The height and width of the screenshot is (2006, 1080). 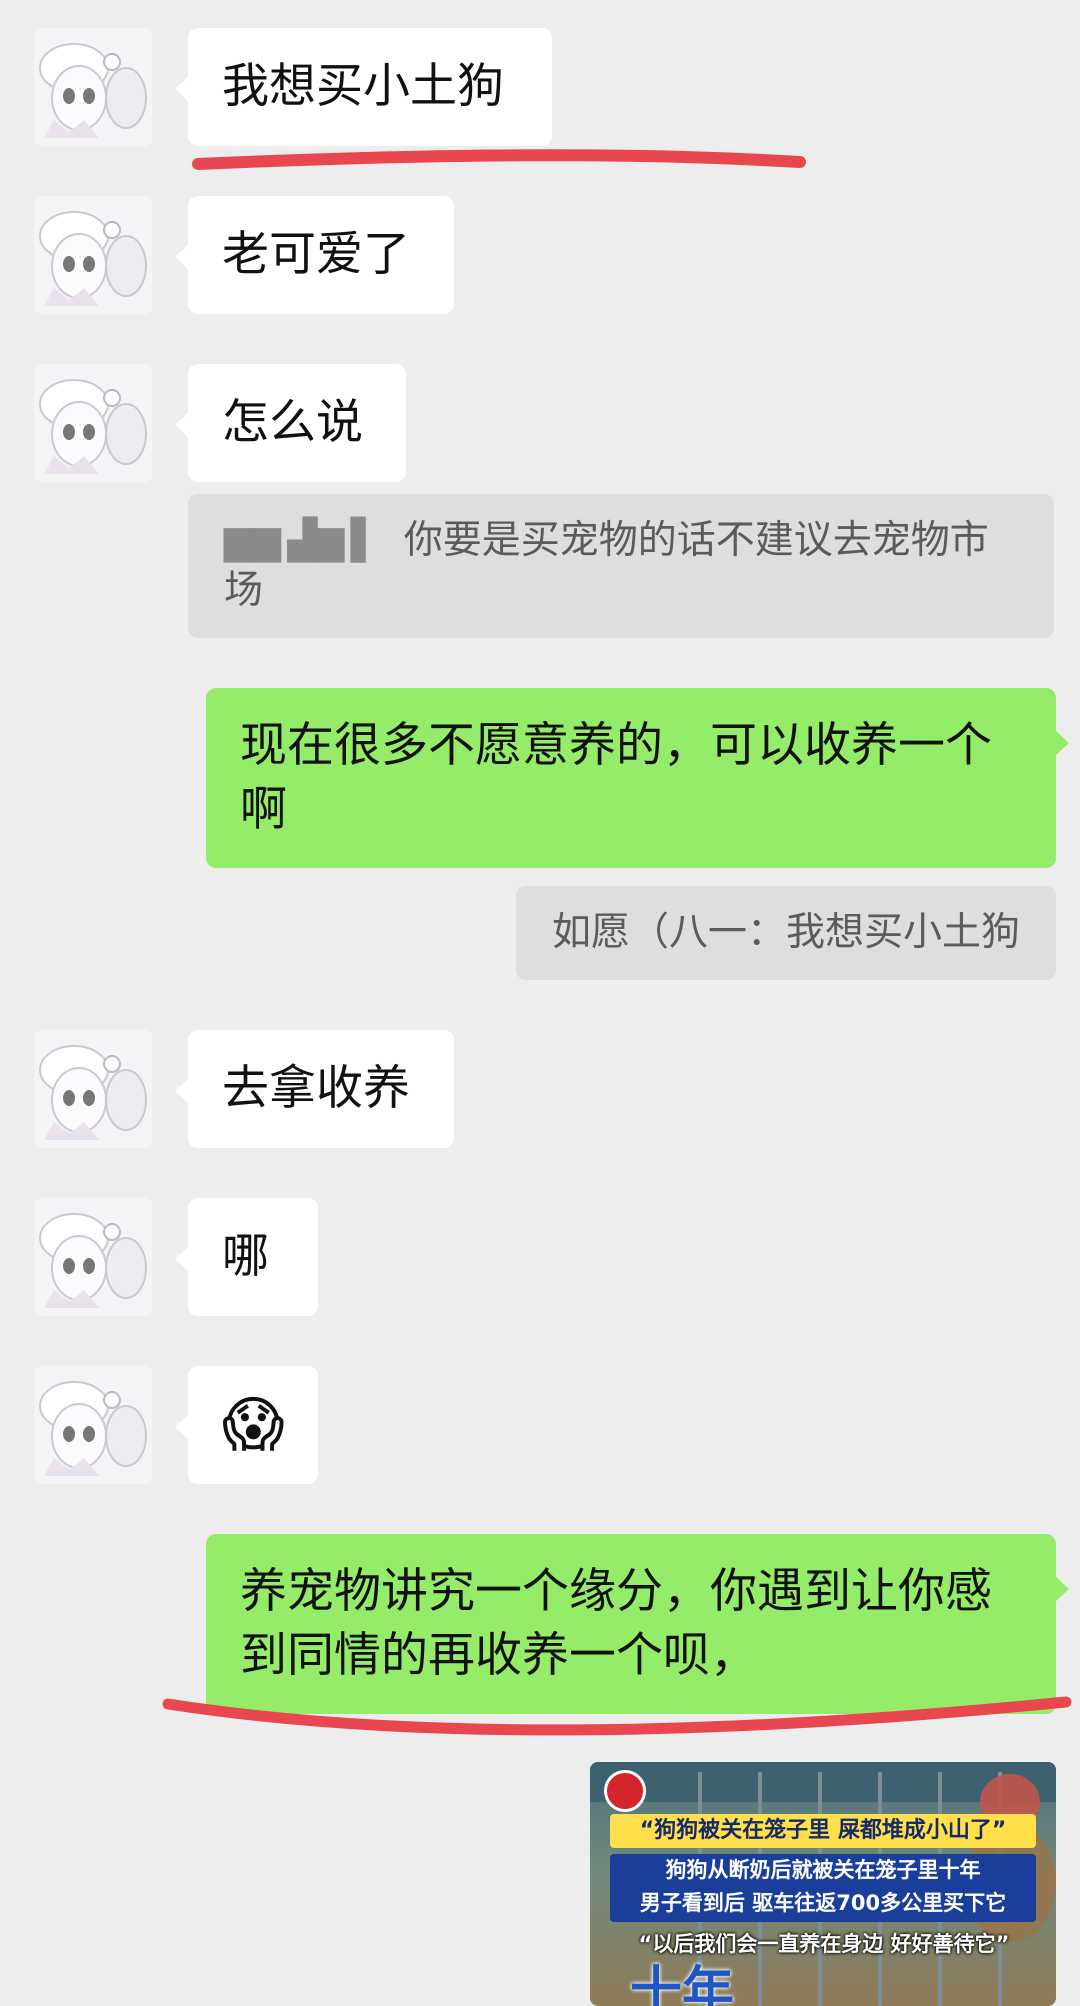 I want to click on video-headline: “狗狗被关在笼子里 屎都堆成小山了”, so click(x=823, y=1831).